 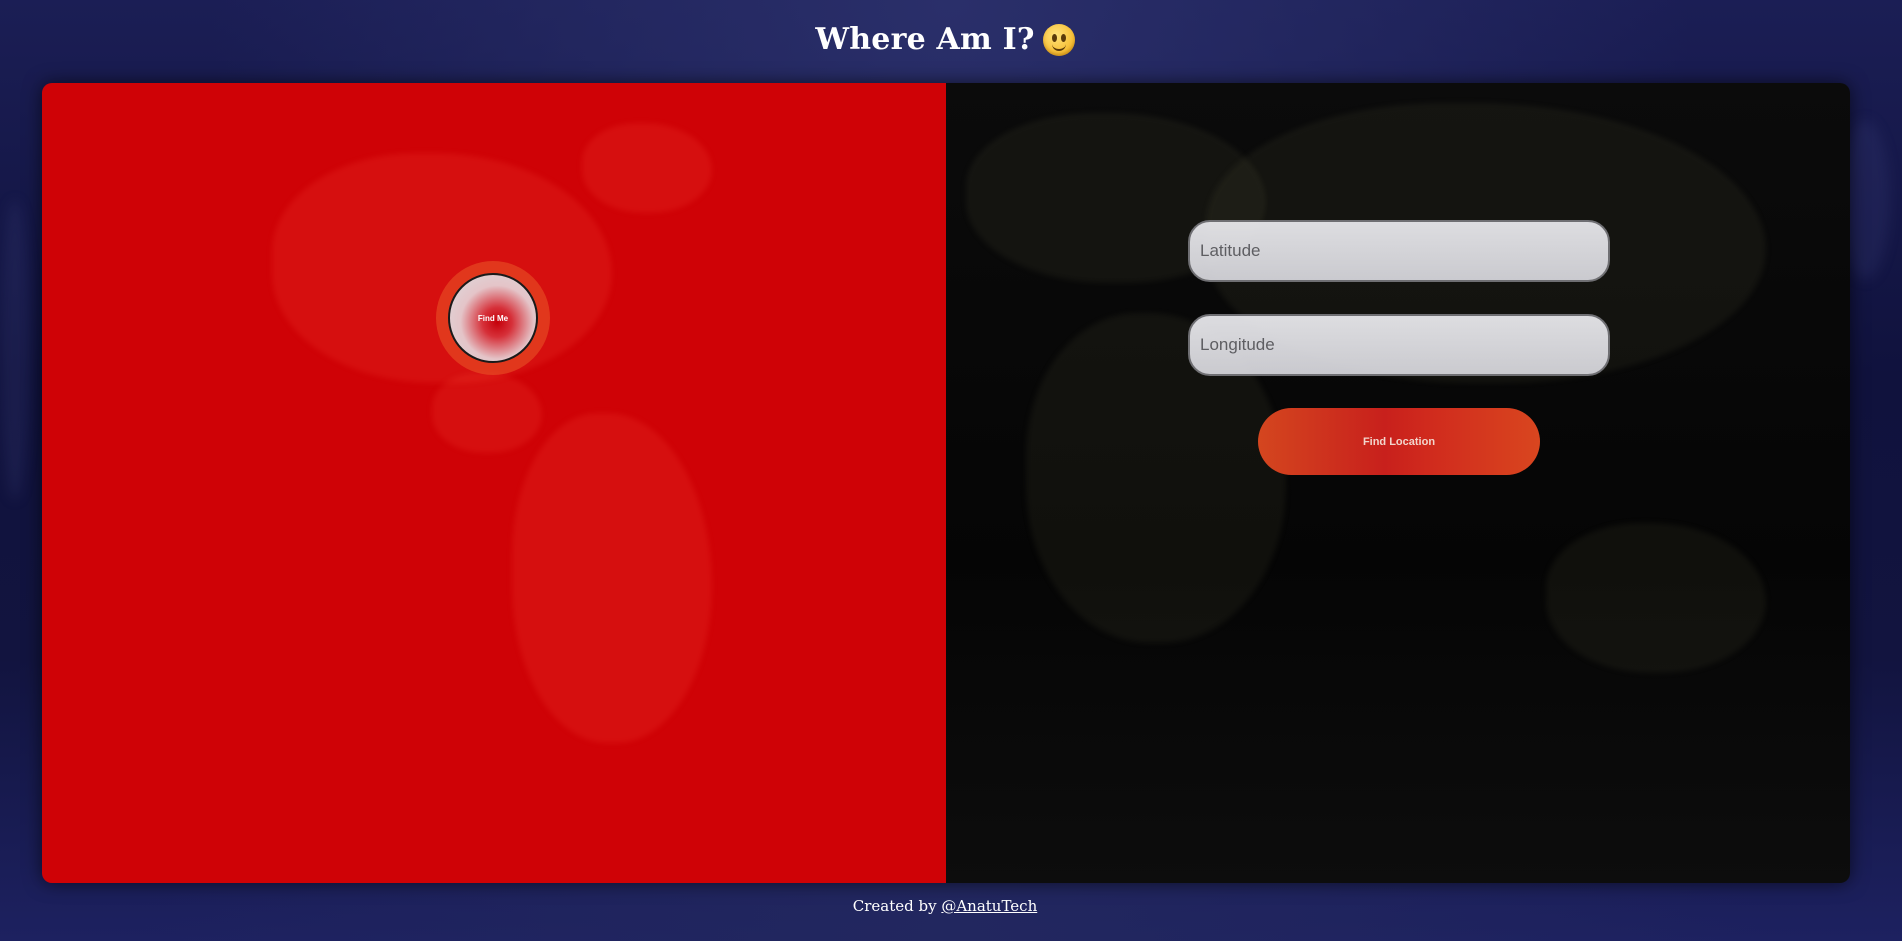 What do you see at coordinates (1058, 39) in the screenshot?
I see `smiling-face-icon` at bounding box center [1058, 39].